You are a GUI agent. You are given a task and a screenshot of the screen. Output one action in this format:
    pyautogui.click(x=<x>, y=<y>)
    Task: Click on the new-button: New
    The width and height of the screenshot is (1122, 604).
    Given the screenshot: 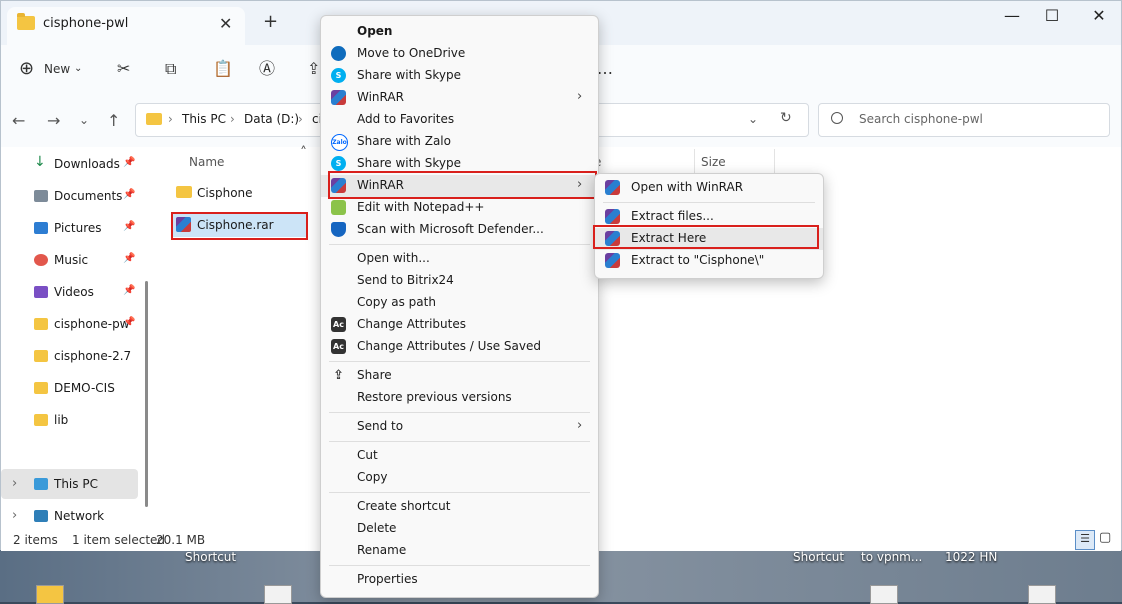 What is the action you would take?
    pyautogui.click(x=57, y=69)
    